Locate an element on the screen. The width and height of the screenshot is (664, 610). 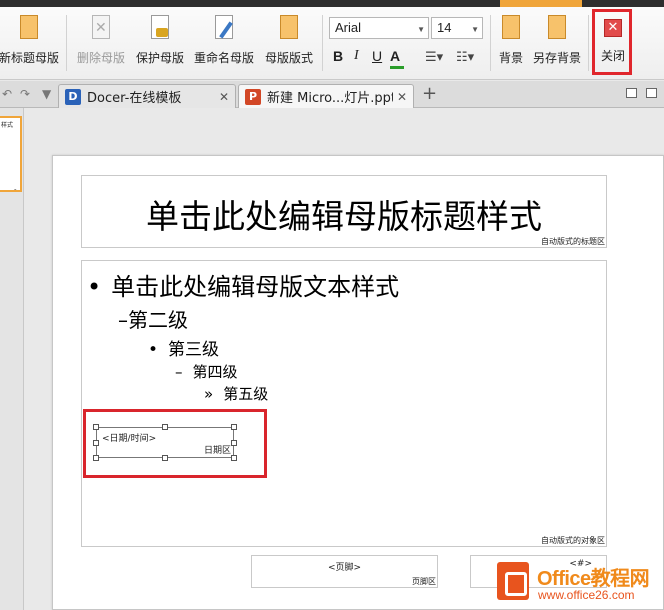
rename-master-button: 重命名母版 is located at coordinates (224, 42).